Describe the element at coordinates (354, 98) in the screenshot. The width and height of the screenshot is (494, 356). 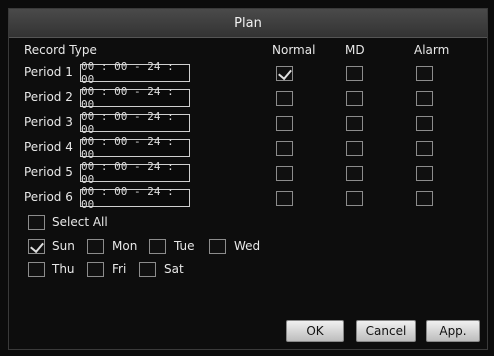
I see `period-2-md-checkbox` at that location.